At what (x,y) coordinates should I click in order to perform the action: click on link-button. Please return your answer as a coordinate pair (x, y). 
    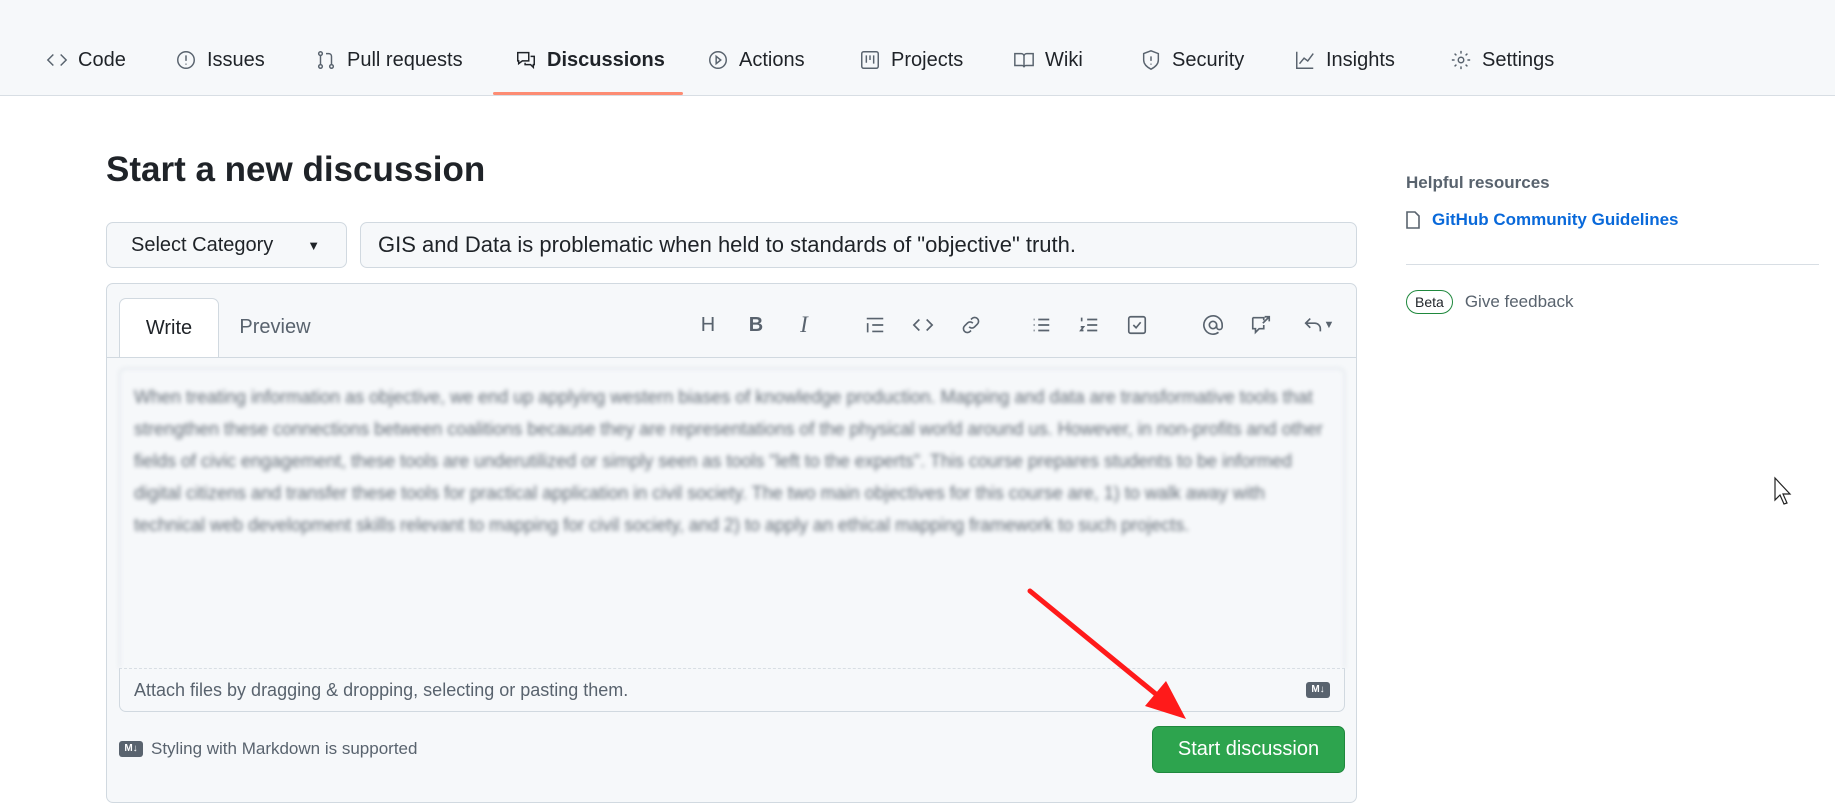
    Looking at the image, I should click on (971, 325).